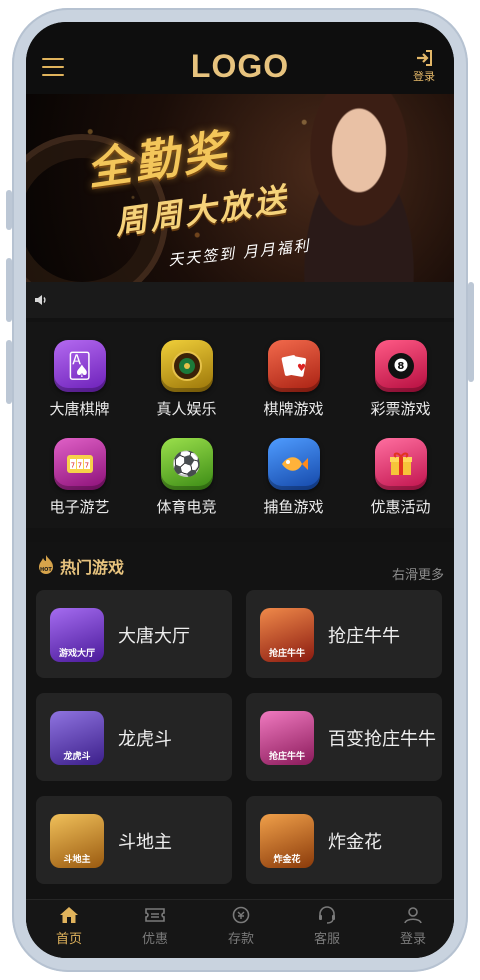  Describe the element at coordinates (77, 841) in the screenshot. I see `landlord-icon: 斗地主` at that location.